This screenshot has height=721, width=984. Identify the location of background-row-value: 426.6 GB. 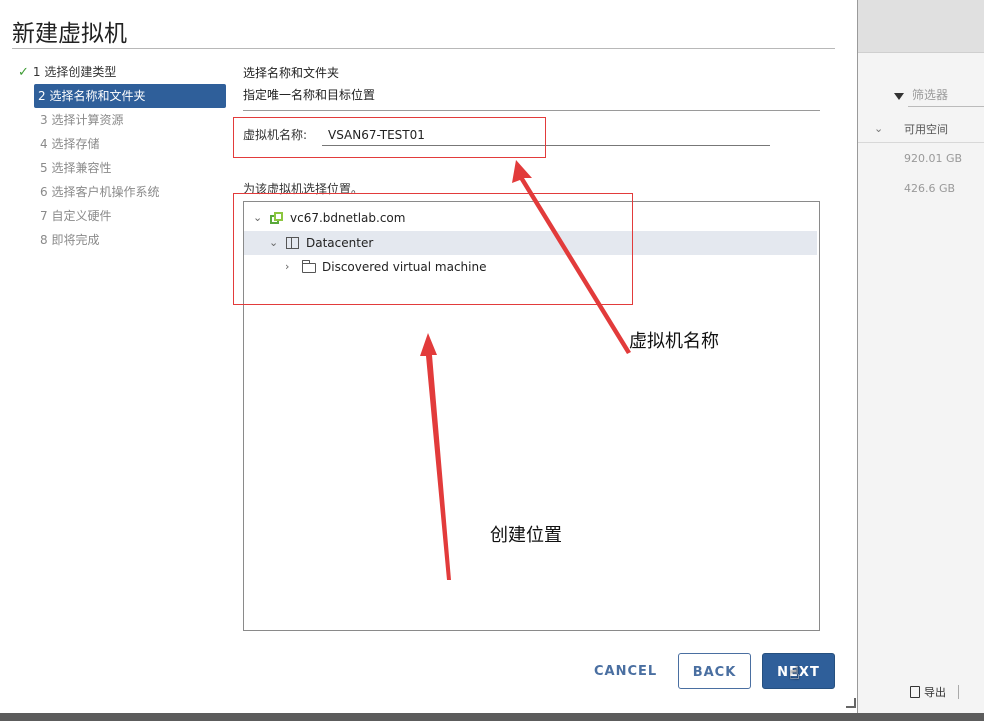
(930, 188).